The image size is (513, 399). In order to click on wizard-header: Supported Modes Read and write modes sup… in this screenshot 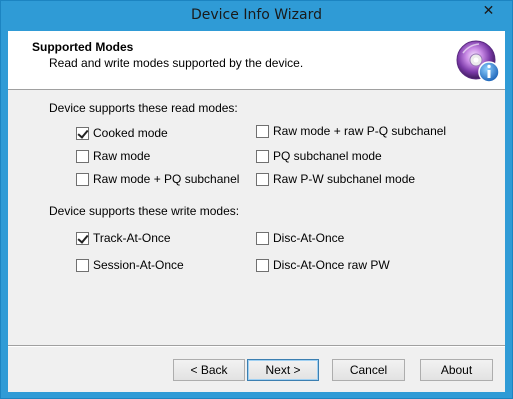, I will do `click(256, 60)`.